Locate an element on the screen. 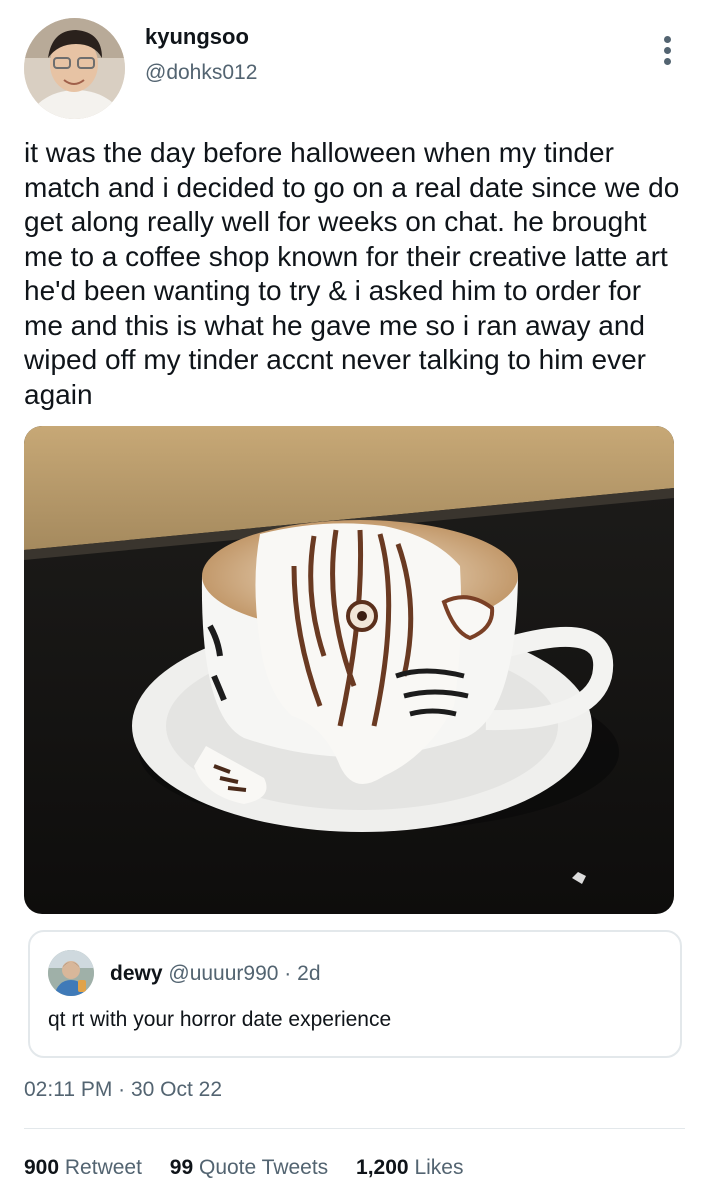  author-display-name: kyungsoo is located at coordinates (201, 37).